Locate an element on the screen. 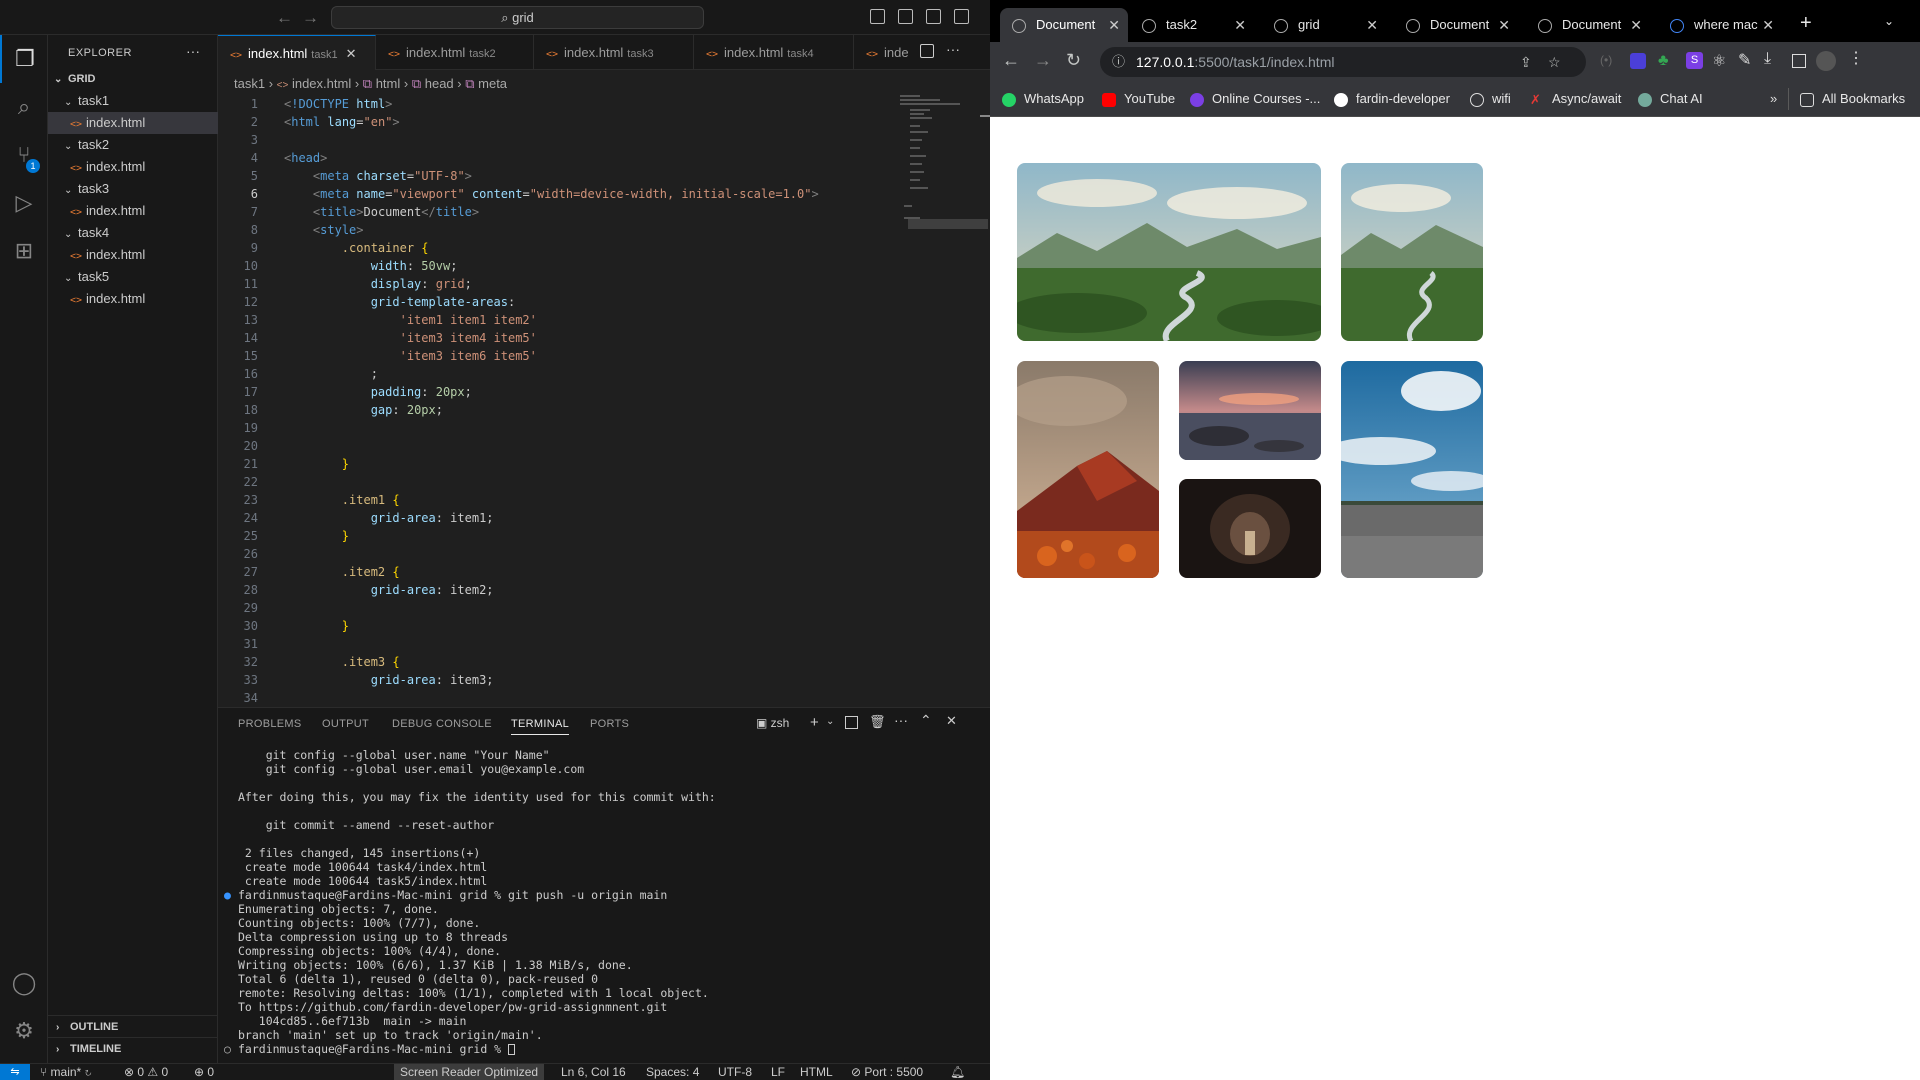 The width and height of the screenshot is (1920, 1080). bookmark-async-await: ✗ Async/await is located at coordinates (1575, 99).